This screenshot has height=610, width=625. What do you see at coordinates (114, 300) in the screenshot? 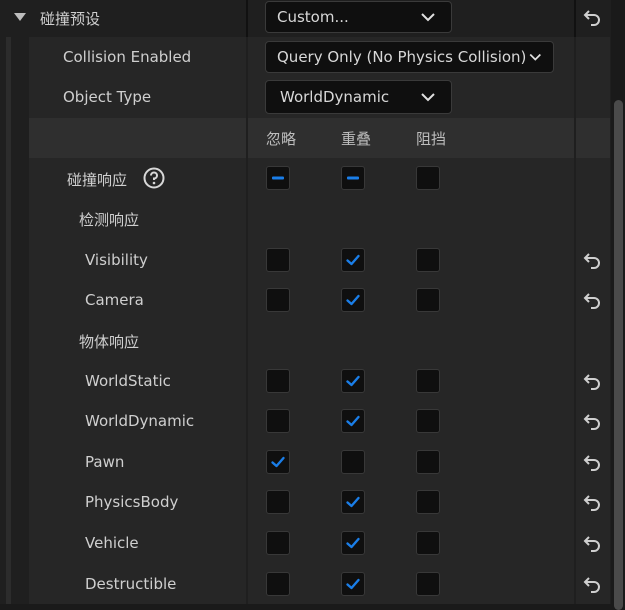
I see `response-channel-name: Camera` at bounding box center [114, 300].